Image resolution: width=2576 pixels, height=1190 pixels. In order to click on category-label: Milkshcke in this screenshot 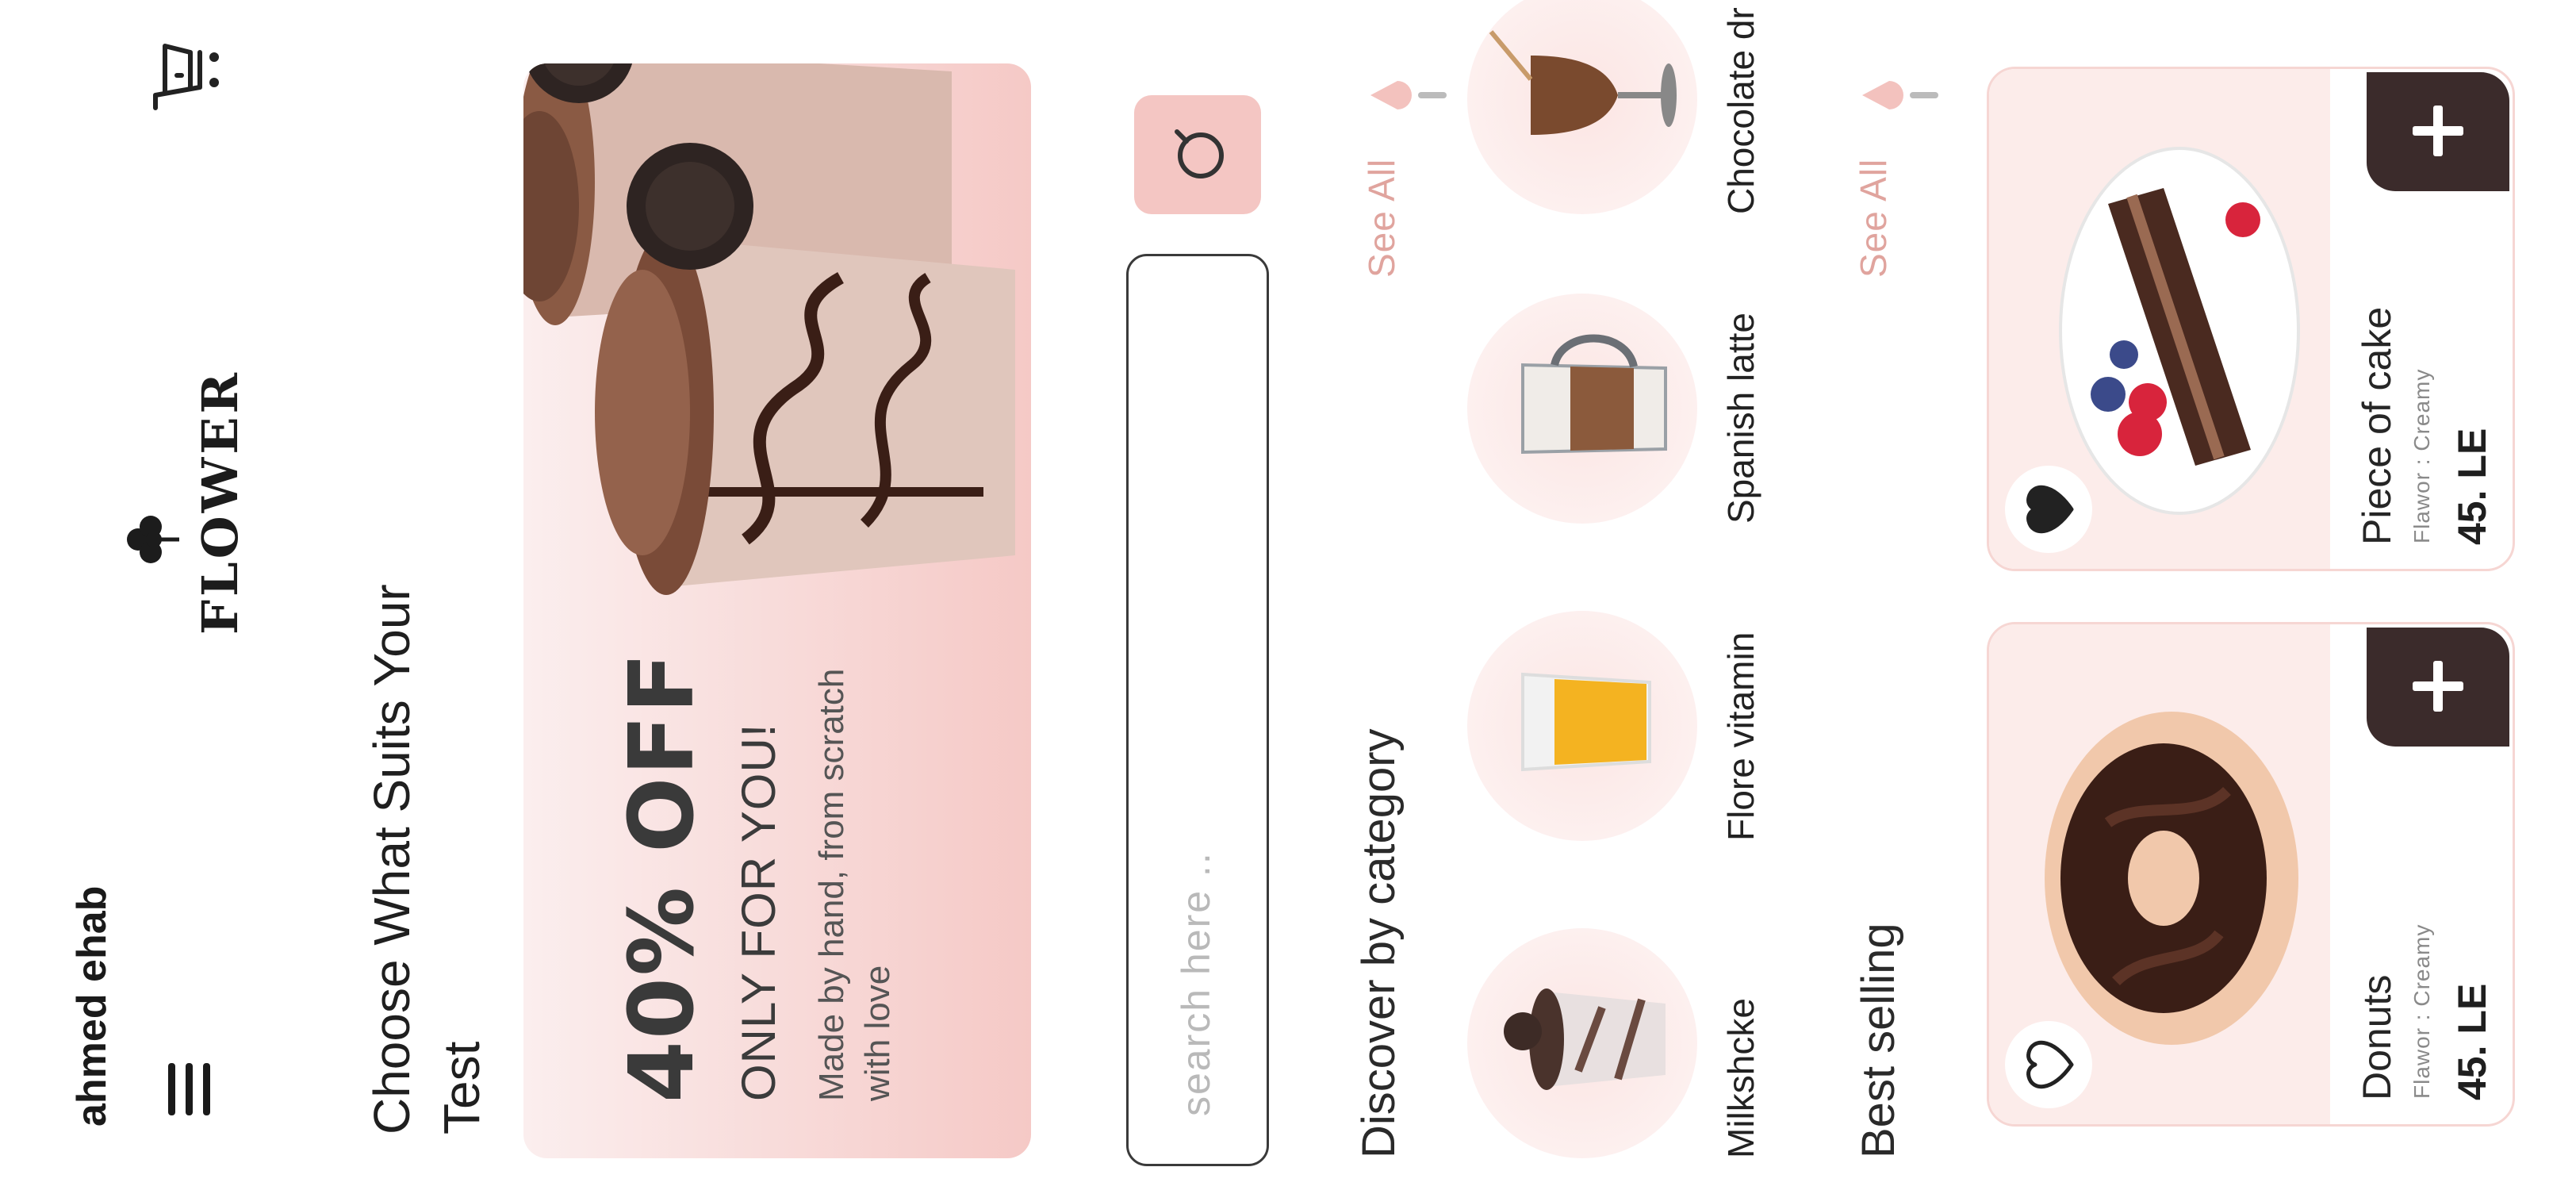, I will do `click(1740, 1078)`.